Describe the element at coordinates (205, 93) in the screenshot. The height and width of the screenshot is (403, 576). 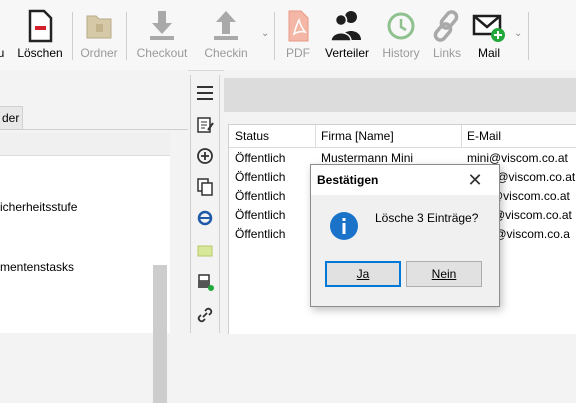
I see `menu-icon` at that location.